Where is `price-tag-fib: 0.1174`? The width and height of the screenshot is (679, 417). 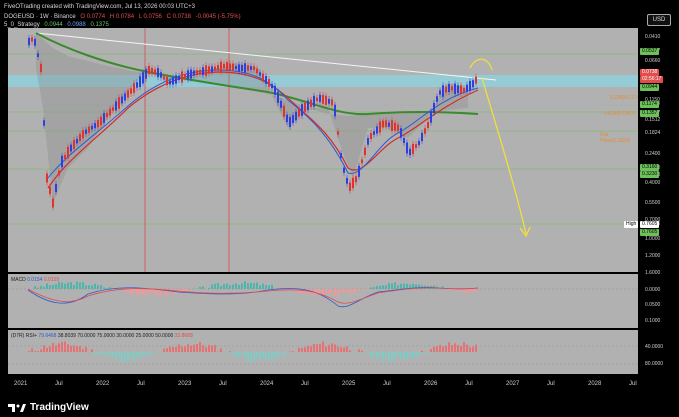
price-tag-fib: 0.1174 is located at coordinates (649, 104).